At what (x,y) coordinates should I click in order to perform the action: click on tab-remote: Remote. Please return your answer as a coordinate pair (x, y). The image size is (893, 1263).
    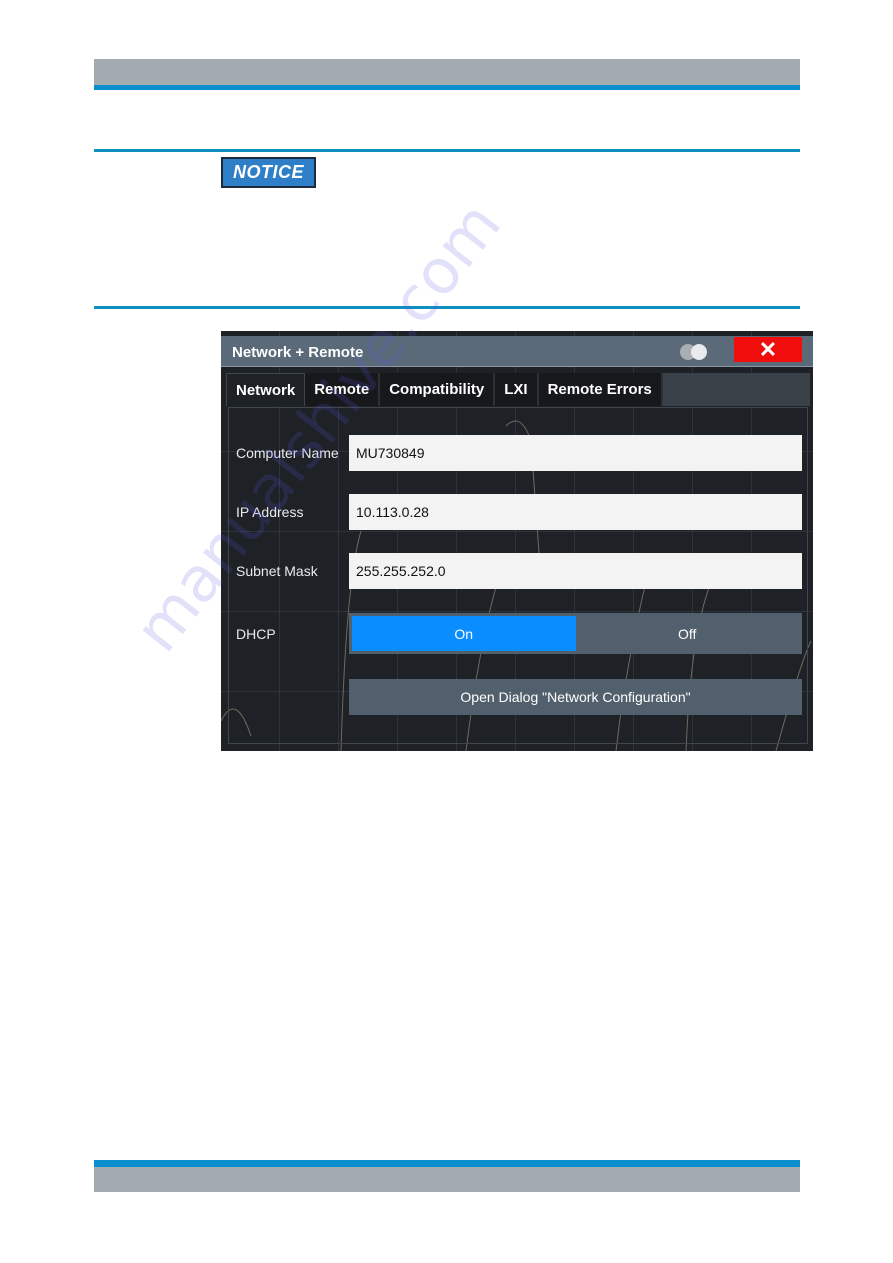
    Looking at the image, I should click on (343, 389).